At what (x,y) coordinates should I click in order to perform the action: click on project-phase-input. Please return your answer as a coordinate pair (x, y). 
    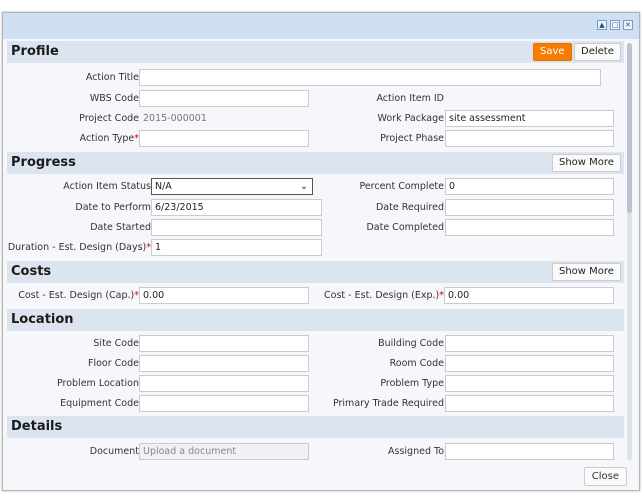
    Looking at the image, I should click on (529, 138).